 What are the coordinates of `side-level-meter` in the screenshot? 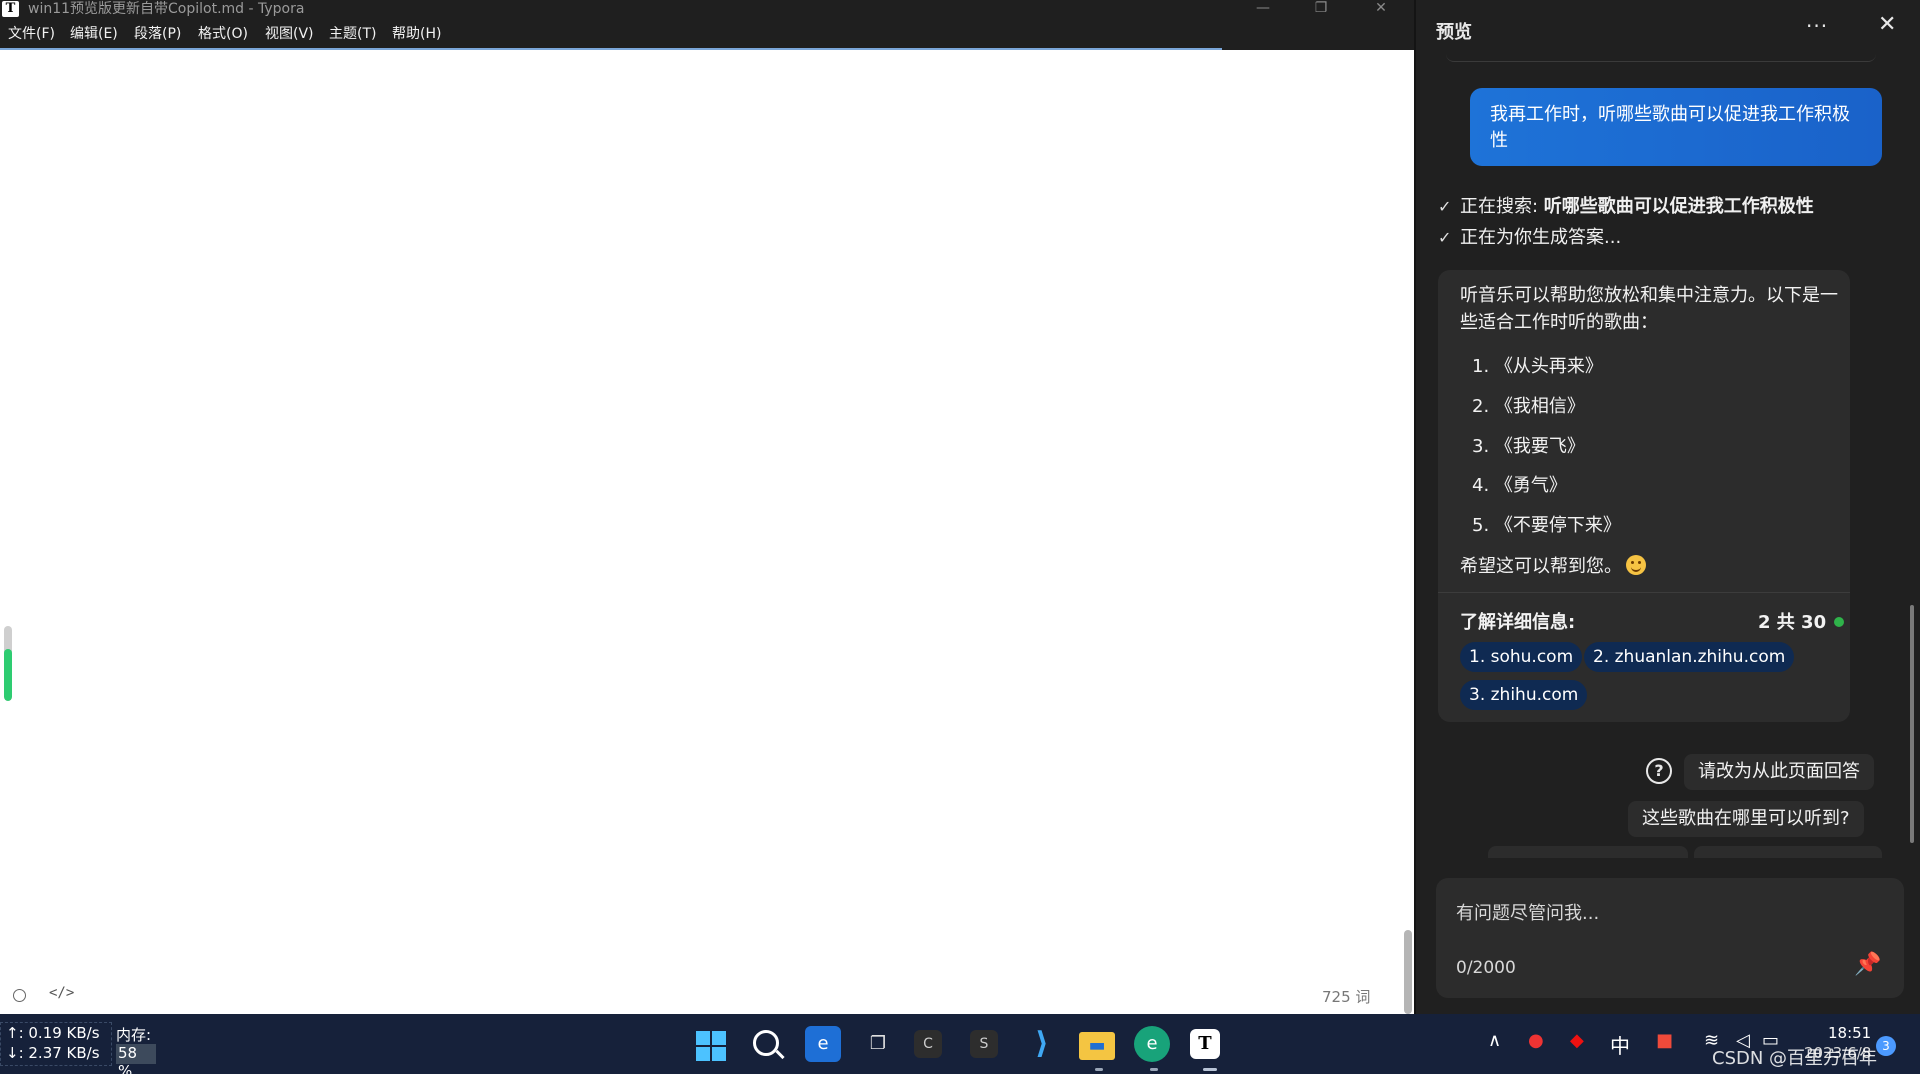 It's located at (8, 663).